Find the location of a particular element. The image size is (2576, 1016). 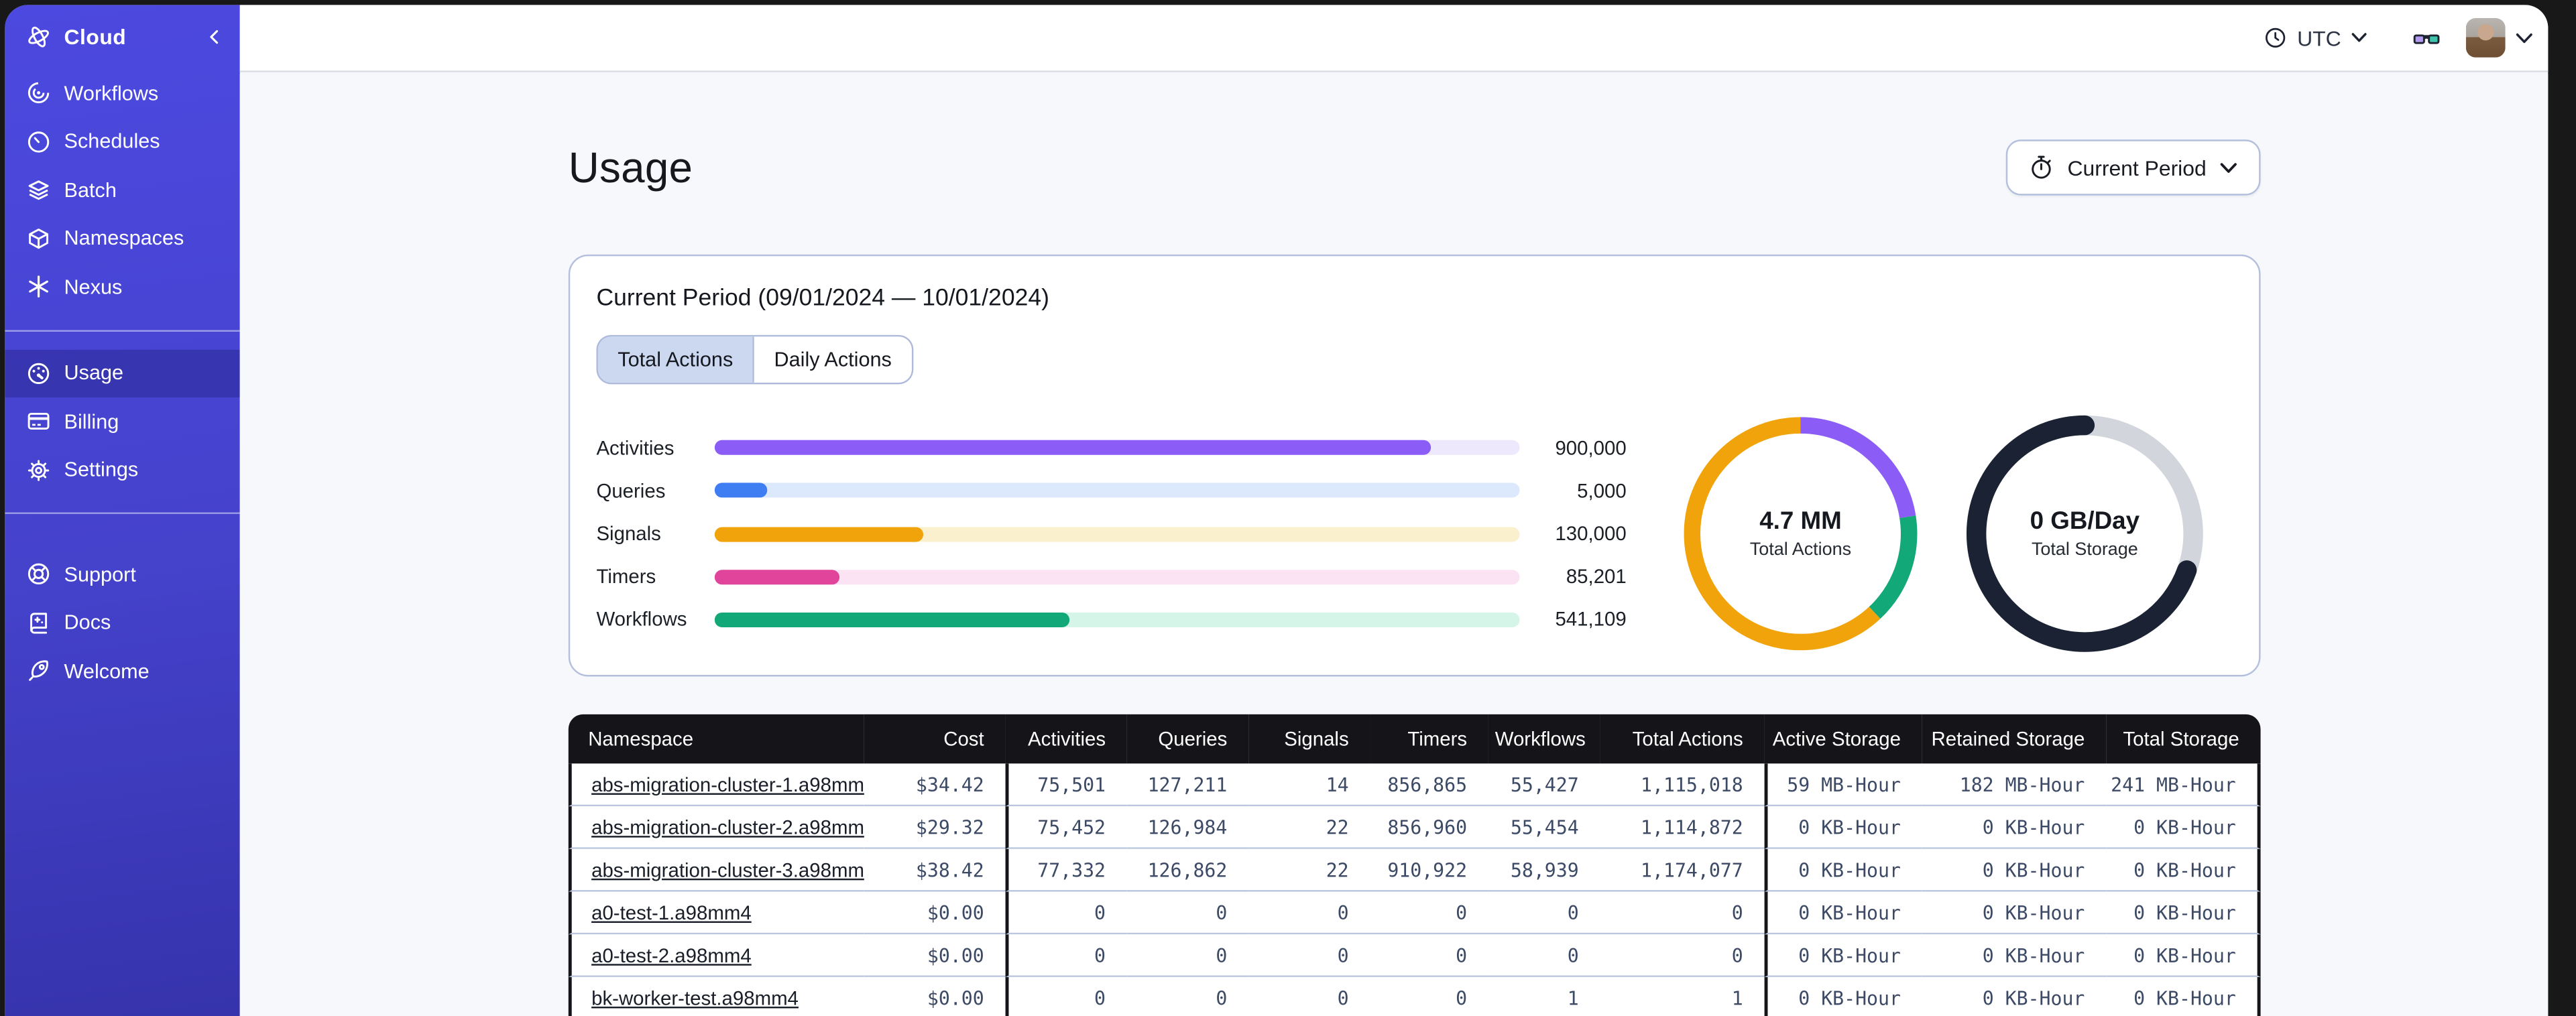

bar-label: Signals is located at coordinates (628, 534).